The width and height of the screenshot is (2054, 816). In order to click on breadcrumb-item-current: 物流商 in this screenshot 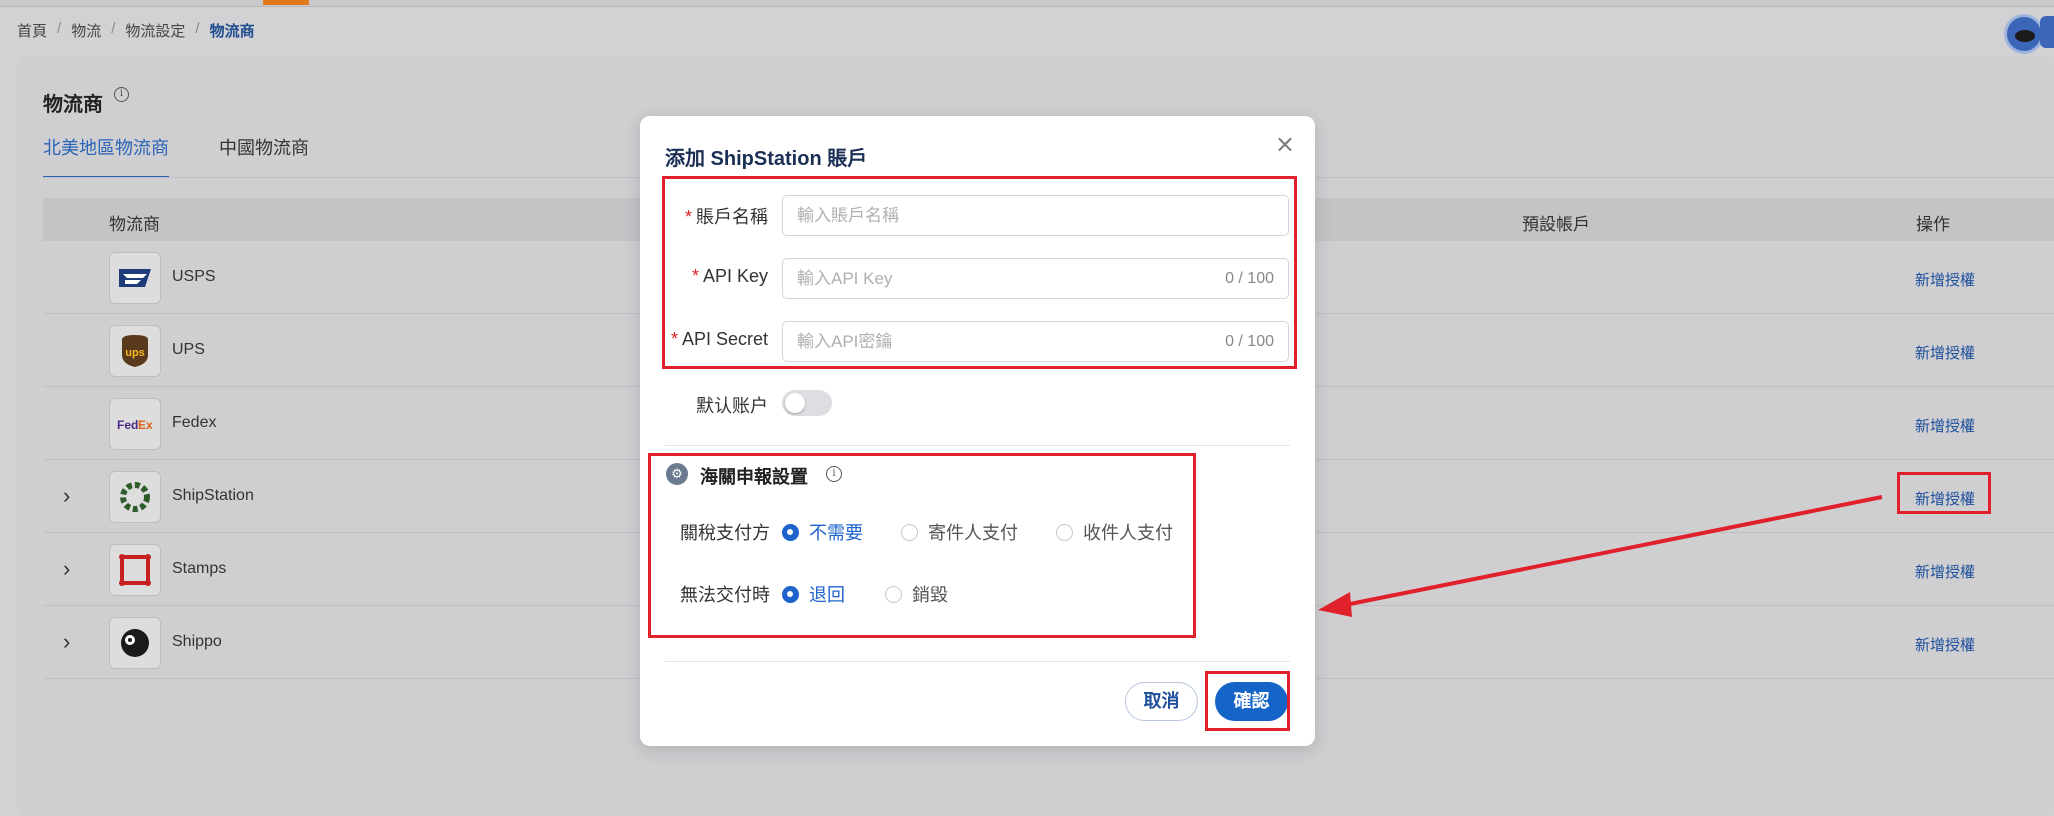, I will do `click(232, 31)`.